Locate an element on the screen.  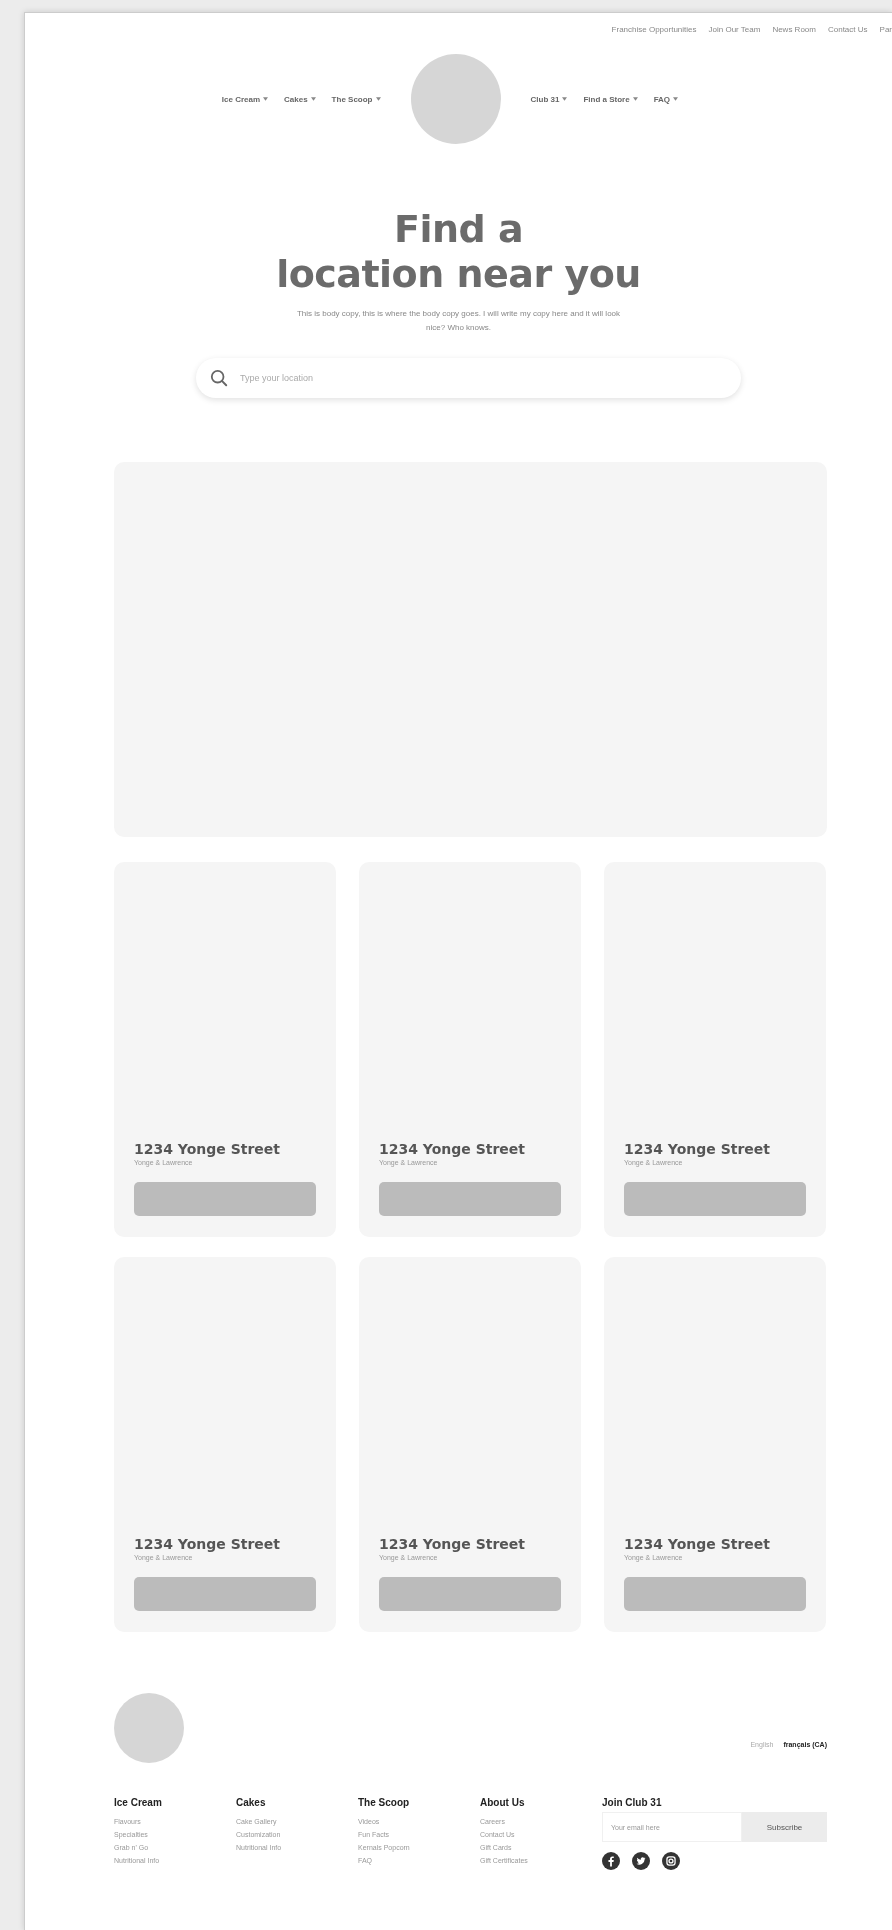
footer-heading: Join Club 31 is located at coordinates (632, 1802).